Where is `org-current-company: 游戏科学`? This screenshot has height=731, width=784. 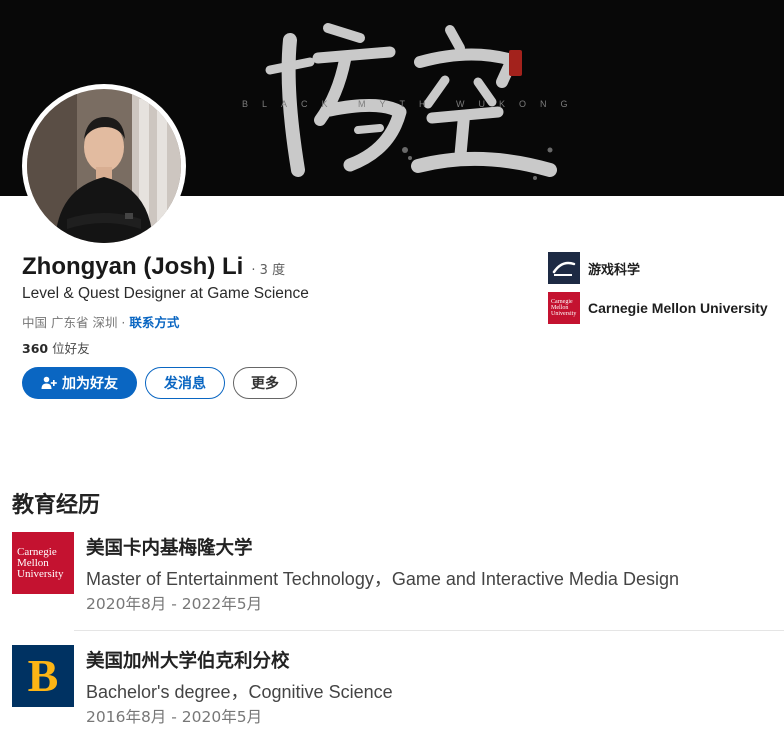
org-current-company: 游戏科学 is located at coordinates (594, 268).